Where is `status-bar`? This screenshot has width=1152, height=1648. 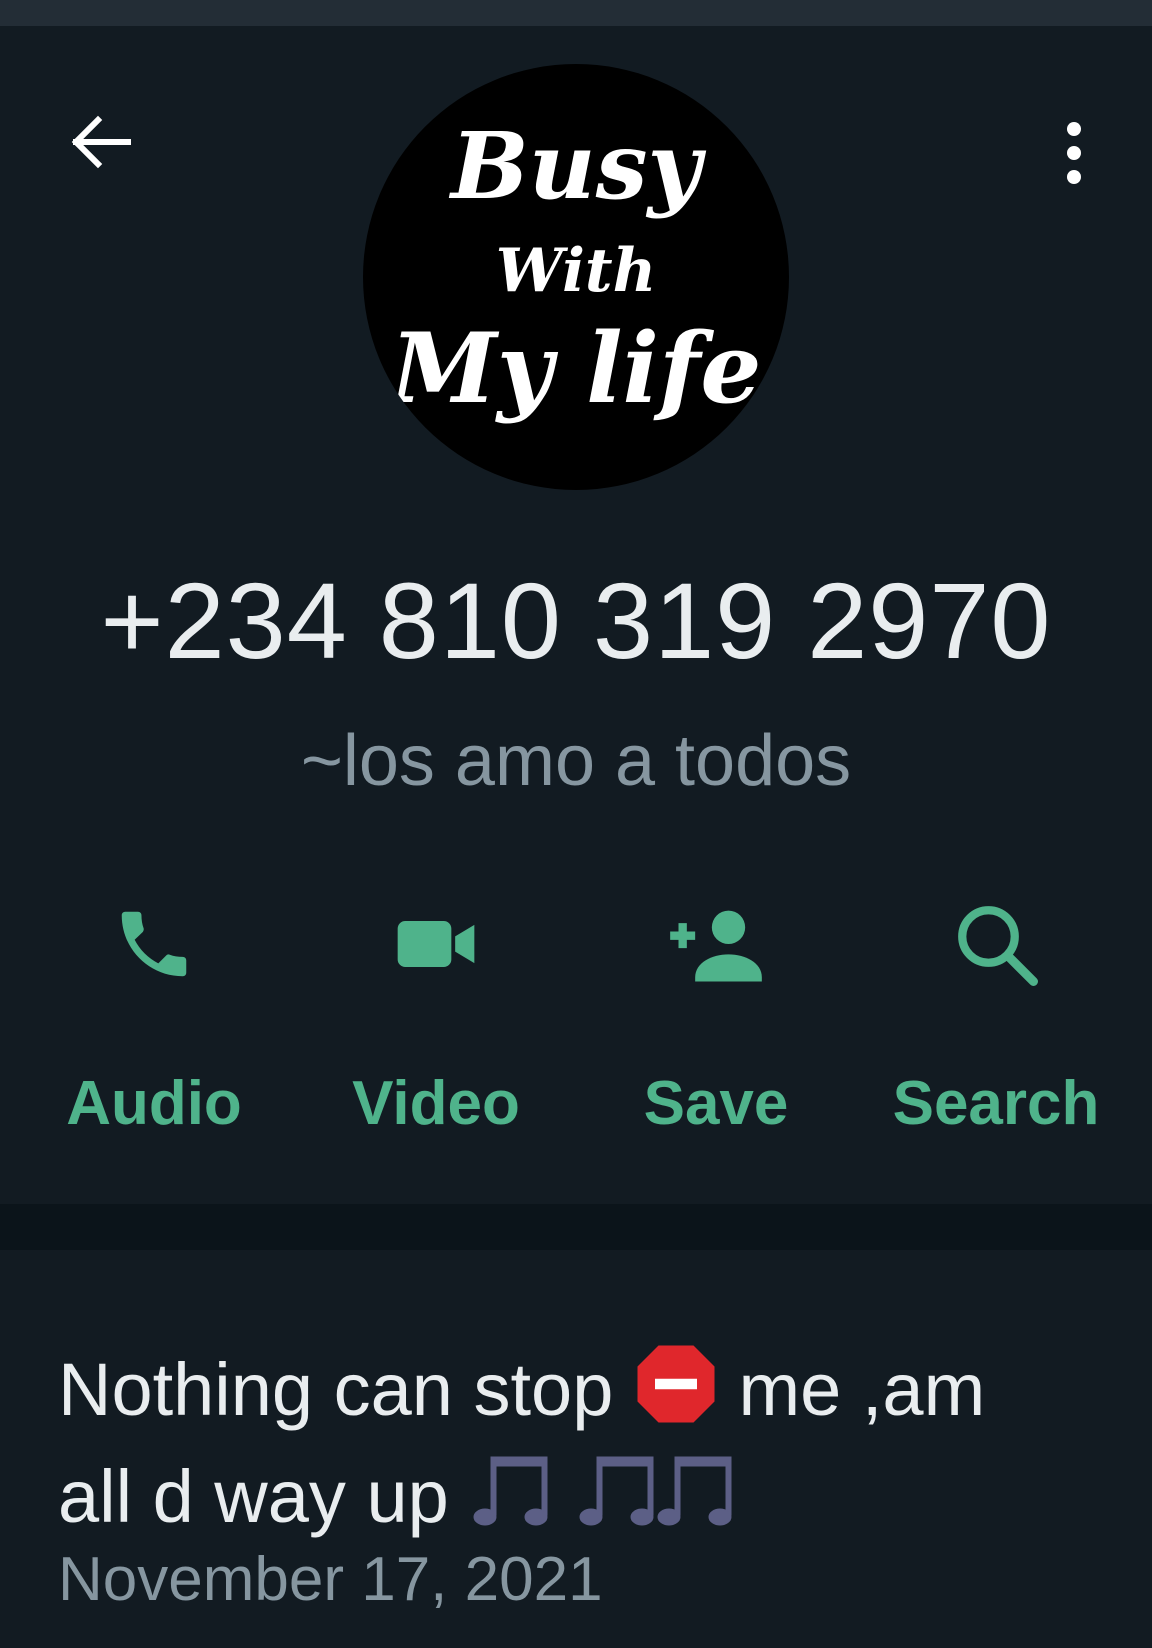
status-bar is located at coordinates (576, 13).